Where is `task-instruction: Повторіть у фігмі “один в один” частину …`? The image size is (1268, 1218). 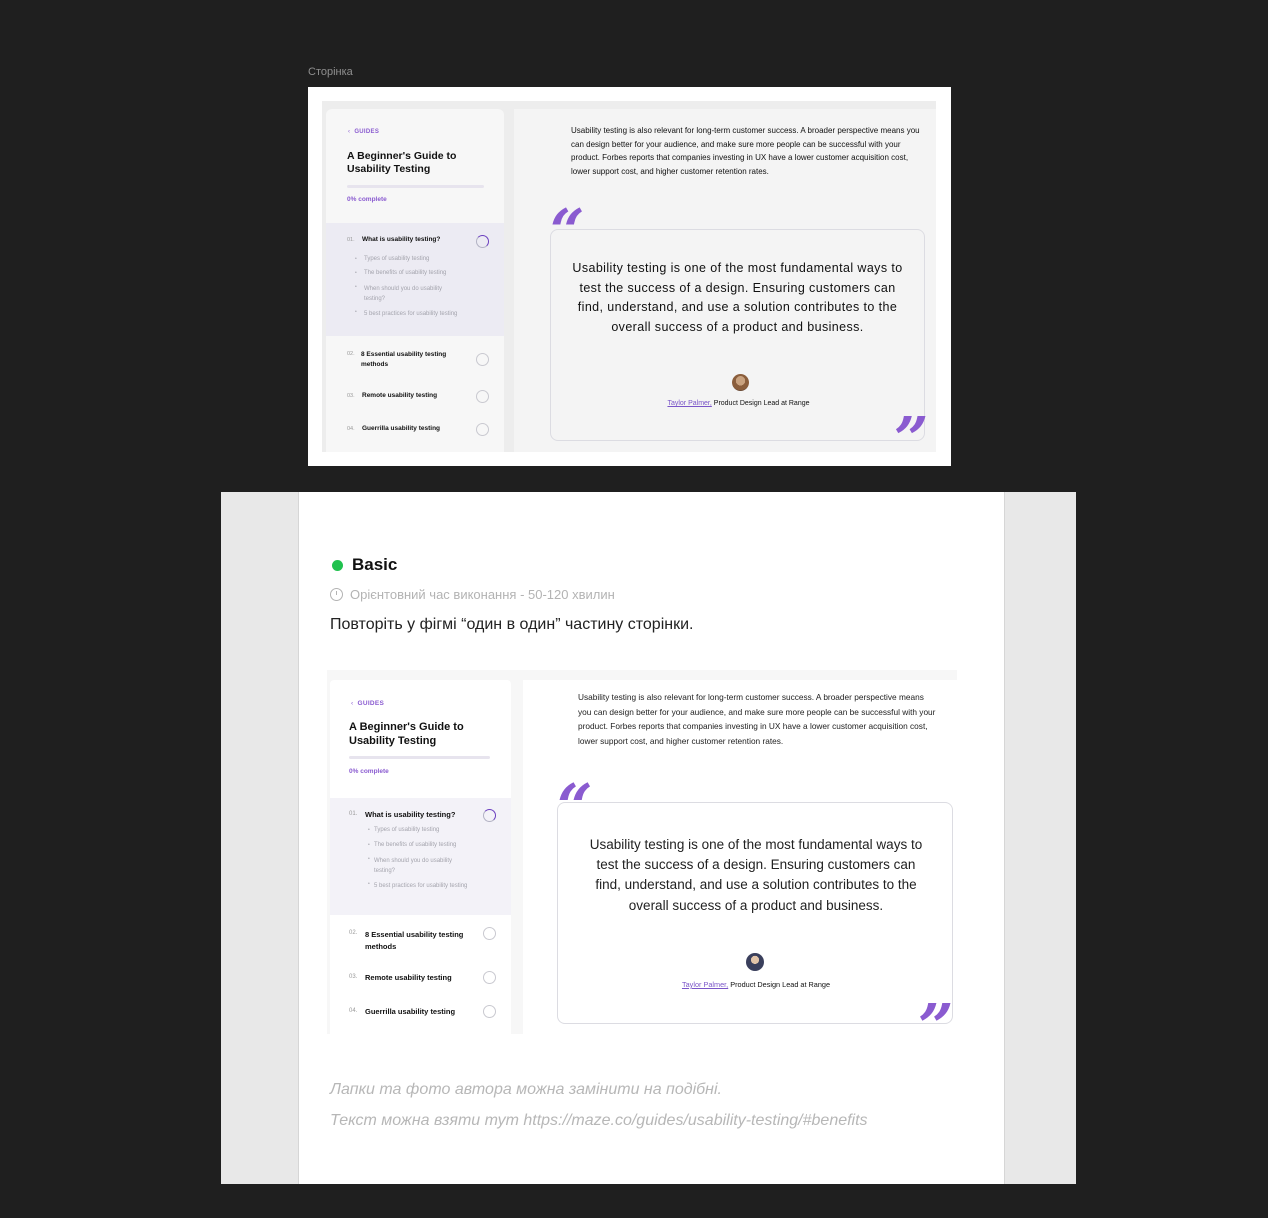
task-instruction: Повторіть у фігмі “один в один” частину … is located at coordinates (512, 624).